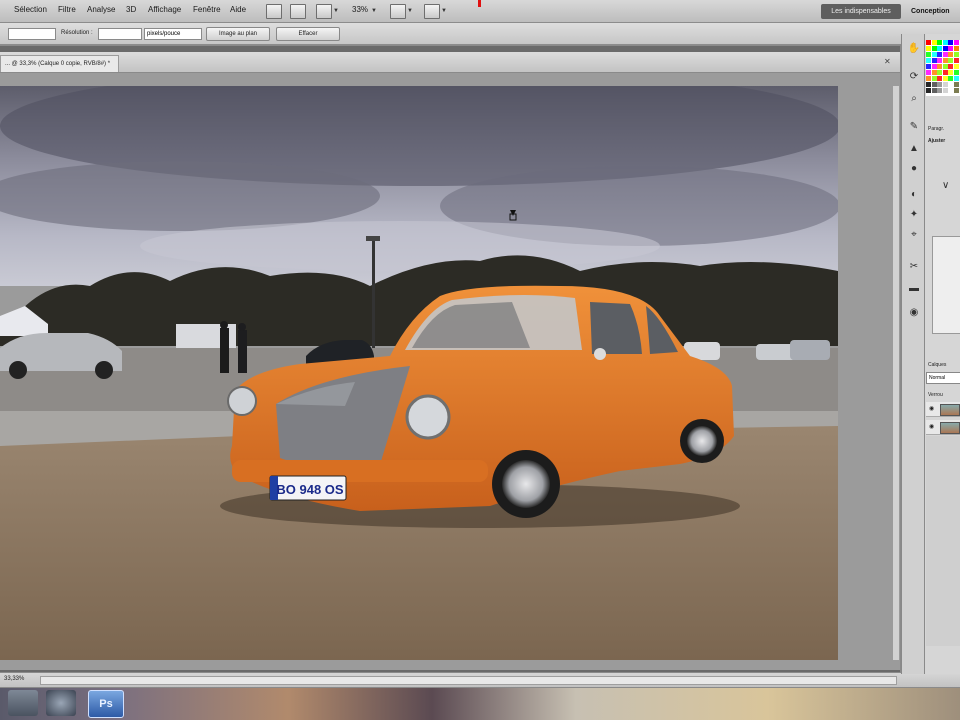 Image resolution: width=960 pixels, height=720 pixels. I want to click on tab-adjustments: Ajuster, so click(936, 141).